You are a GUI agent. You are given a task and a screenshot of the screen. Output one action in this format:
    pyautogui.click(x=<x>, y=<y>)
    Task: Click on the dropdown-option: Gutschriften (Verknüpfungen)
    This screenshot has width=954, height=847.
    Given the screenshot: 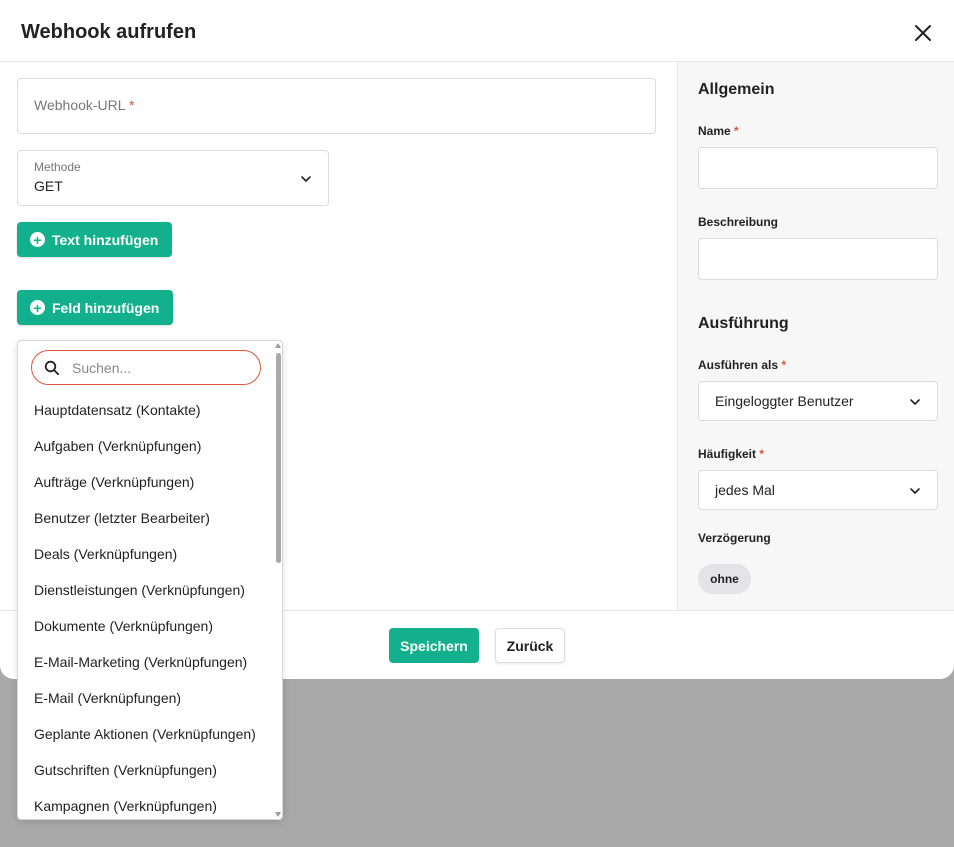 What is the action you would take?
    pyautogui.click(x=125, y=770)
    